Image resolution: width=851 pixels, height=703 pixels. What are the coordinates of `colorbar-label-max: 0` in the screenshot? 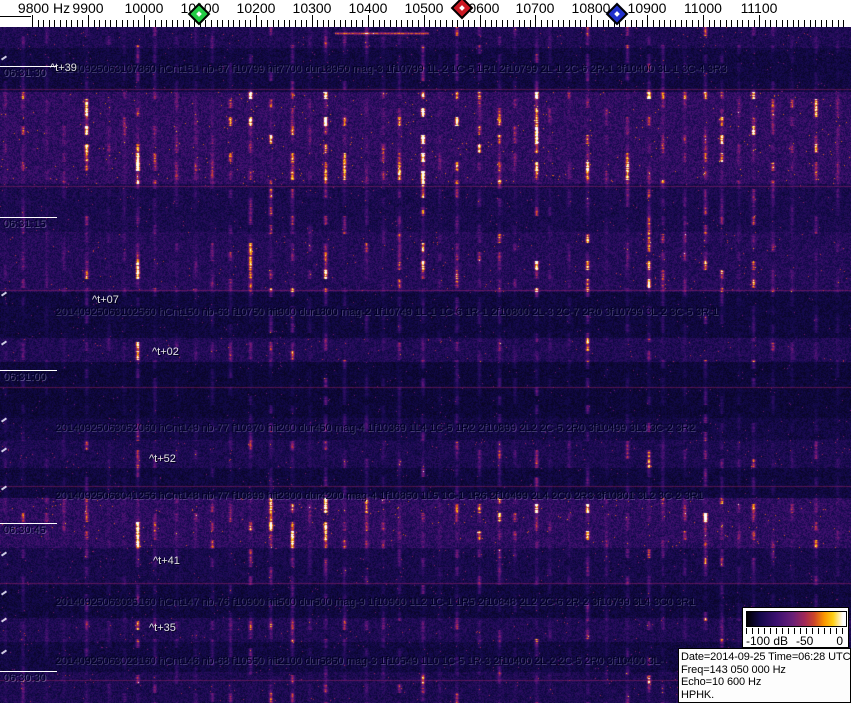 It's located at (839, 641).